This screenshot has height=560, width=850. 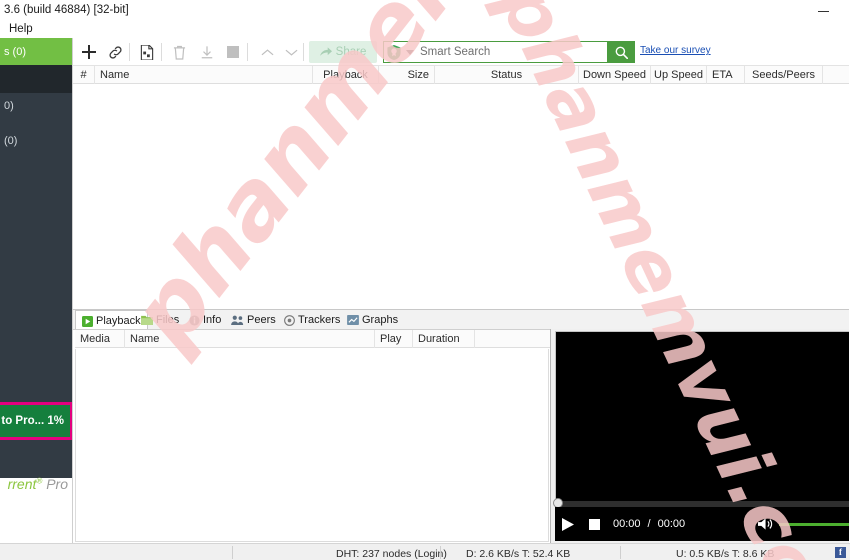 I want to click on sidebar-item-all: s (0), so click(x=36, y=51).